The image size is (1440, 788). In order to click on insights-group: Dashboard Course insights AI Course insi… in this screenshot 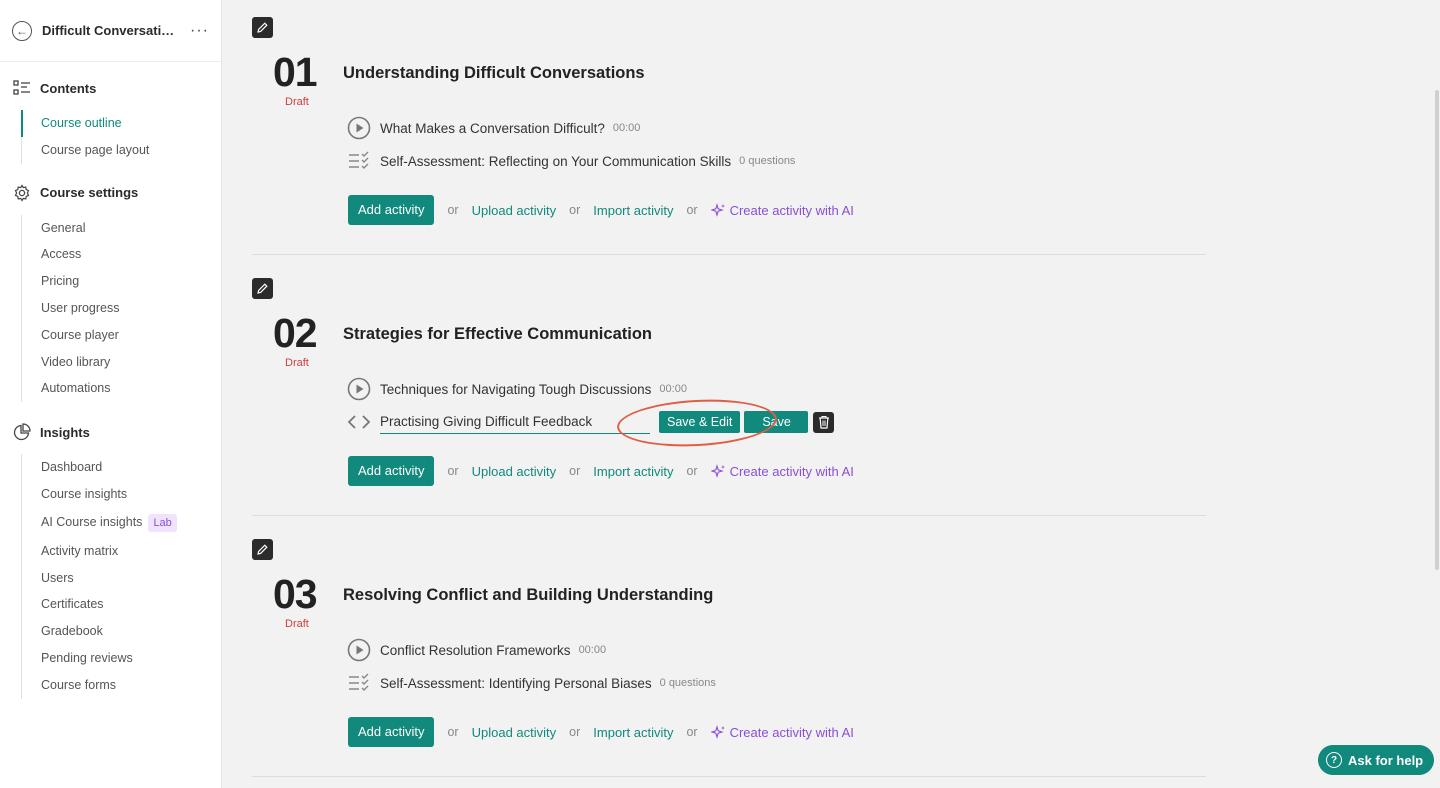, I will do `click(121, 576)`.